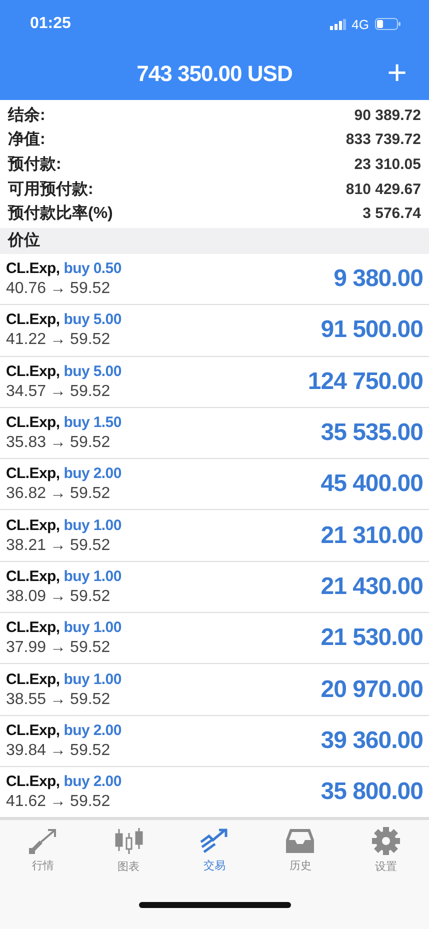 This screenshot has width=429, height=929. What do you see at coordinates (214, 74) in the screenshot?
I see `account-balance-title: 743 350.00 USD` at bounding box center [214, 74].